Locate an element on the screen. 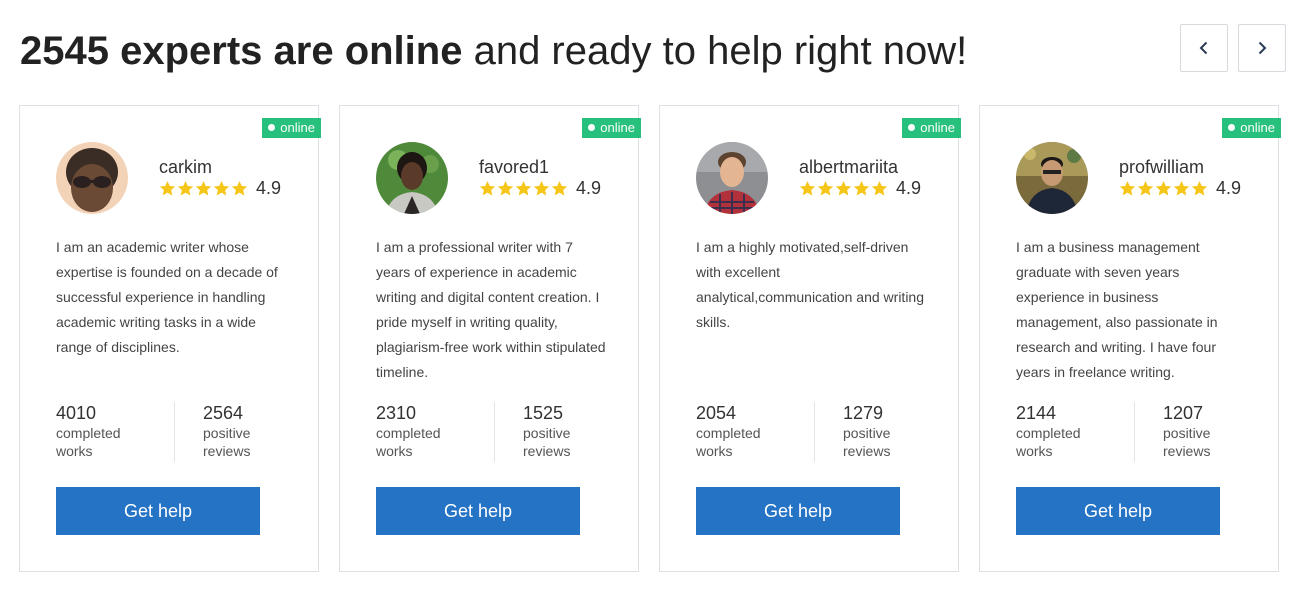  completed-count: 2054 is located at coordinates (716, 413).